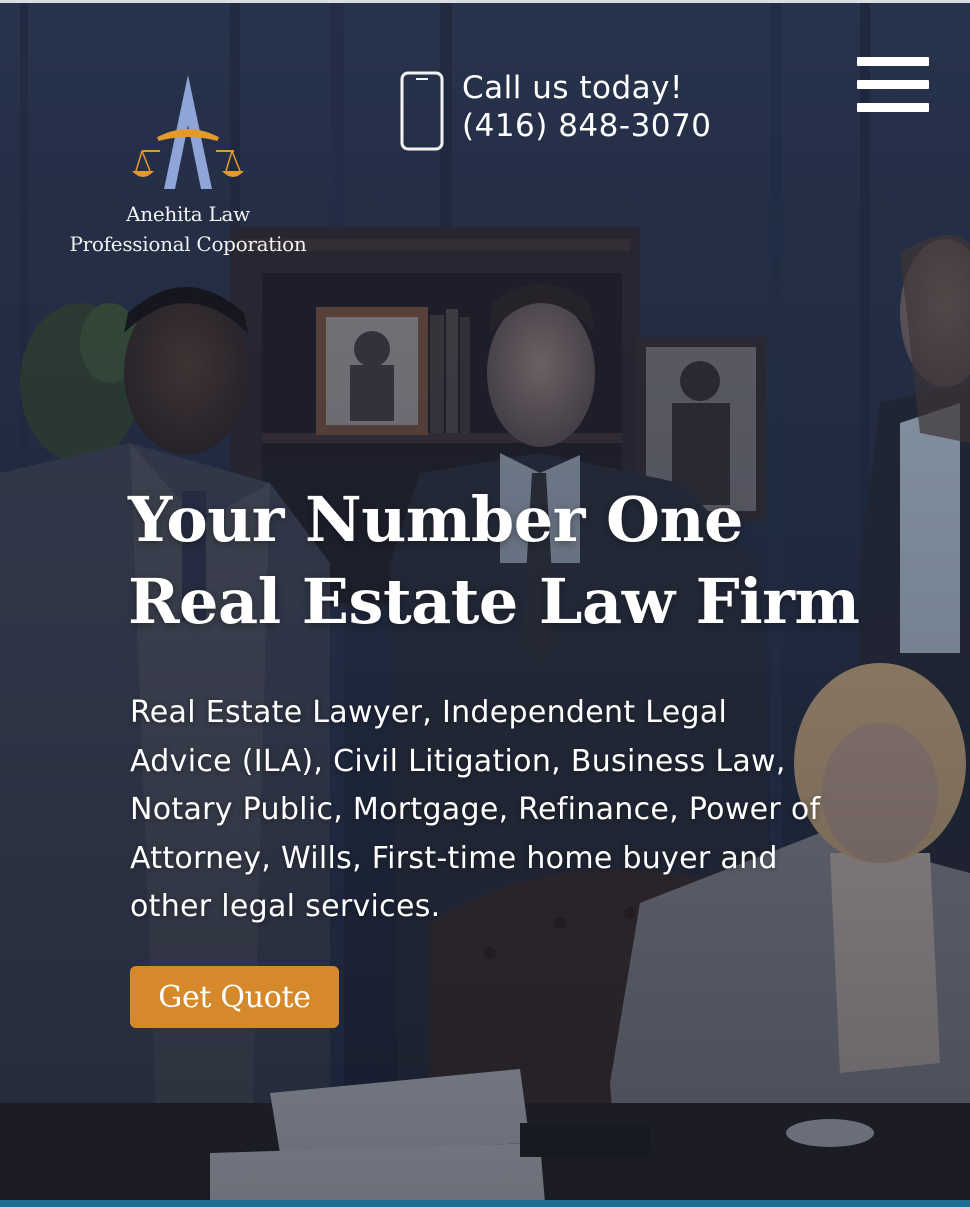  Describe the element at coordinates (188, 229) in the screenshot. I see `brand-name: Anehita Law Professional Coporation` at that location.